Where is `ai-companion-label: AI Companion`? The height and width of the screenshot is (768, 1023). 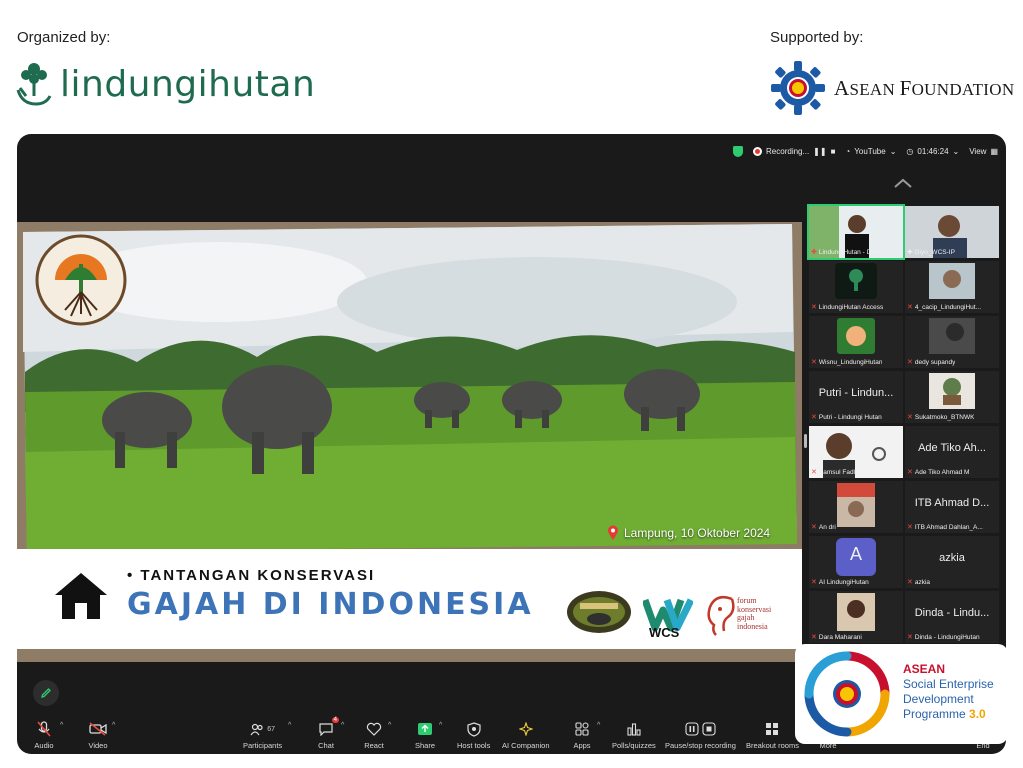 ai-companion-label: AI Companion is located at coordinates (526, 745).